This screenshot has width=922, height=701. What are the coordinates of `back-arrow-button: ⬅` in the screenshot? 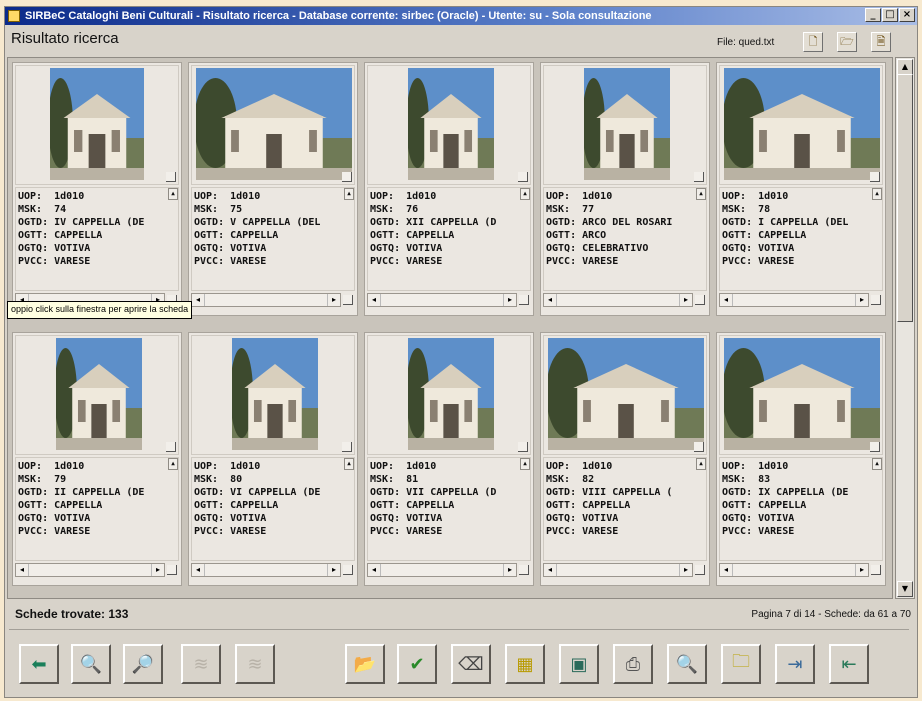 It's located at (39, 664).